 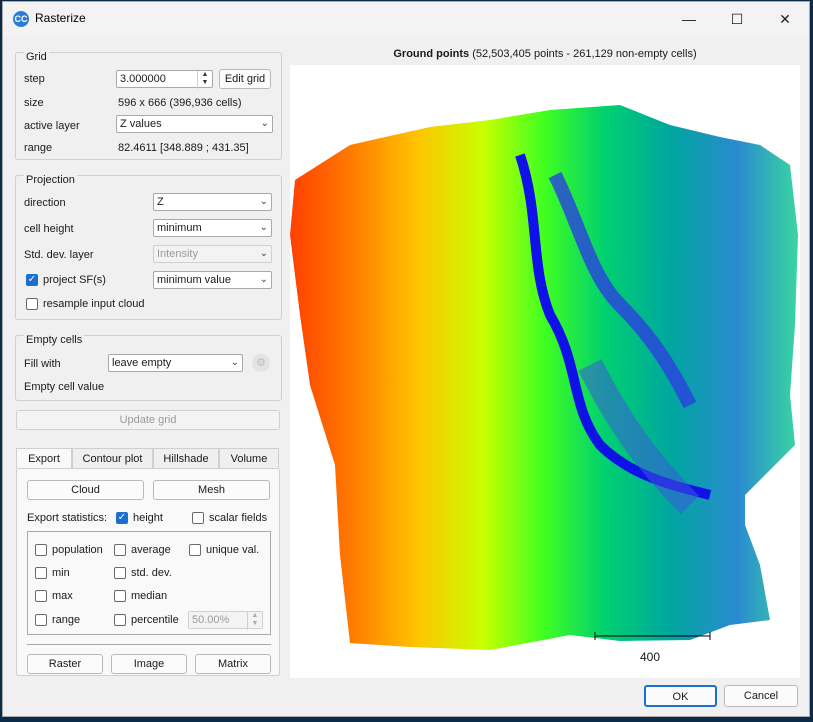 I want to click on tab-bar: Export Contour plot Hillshade Volume, so click(x=149, y=458).